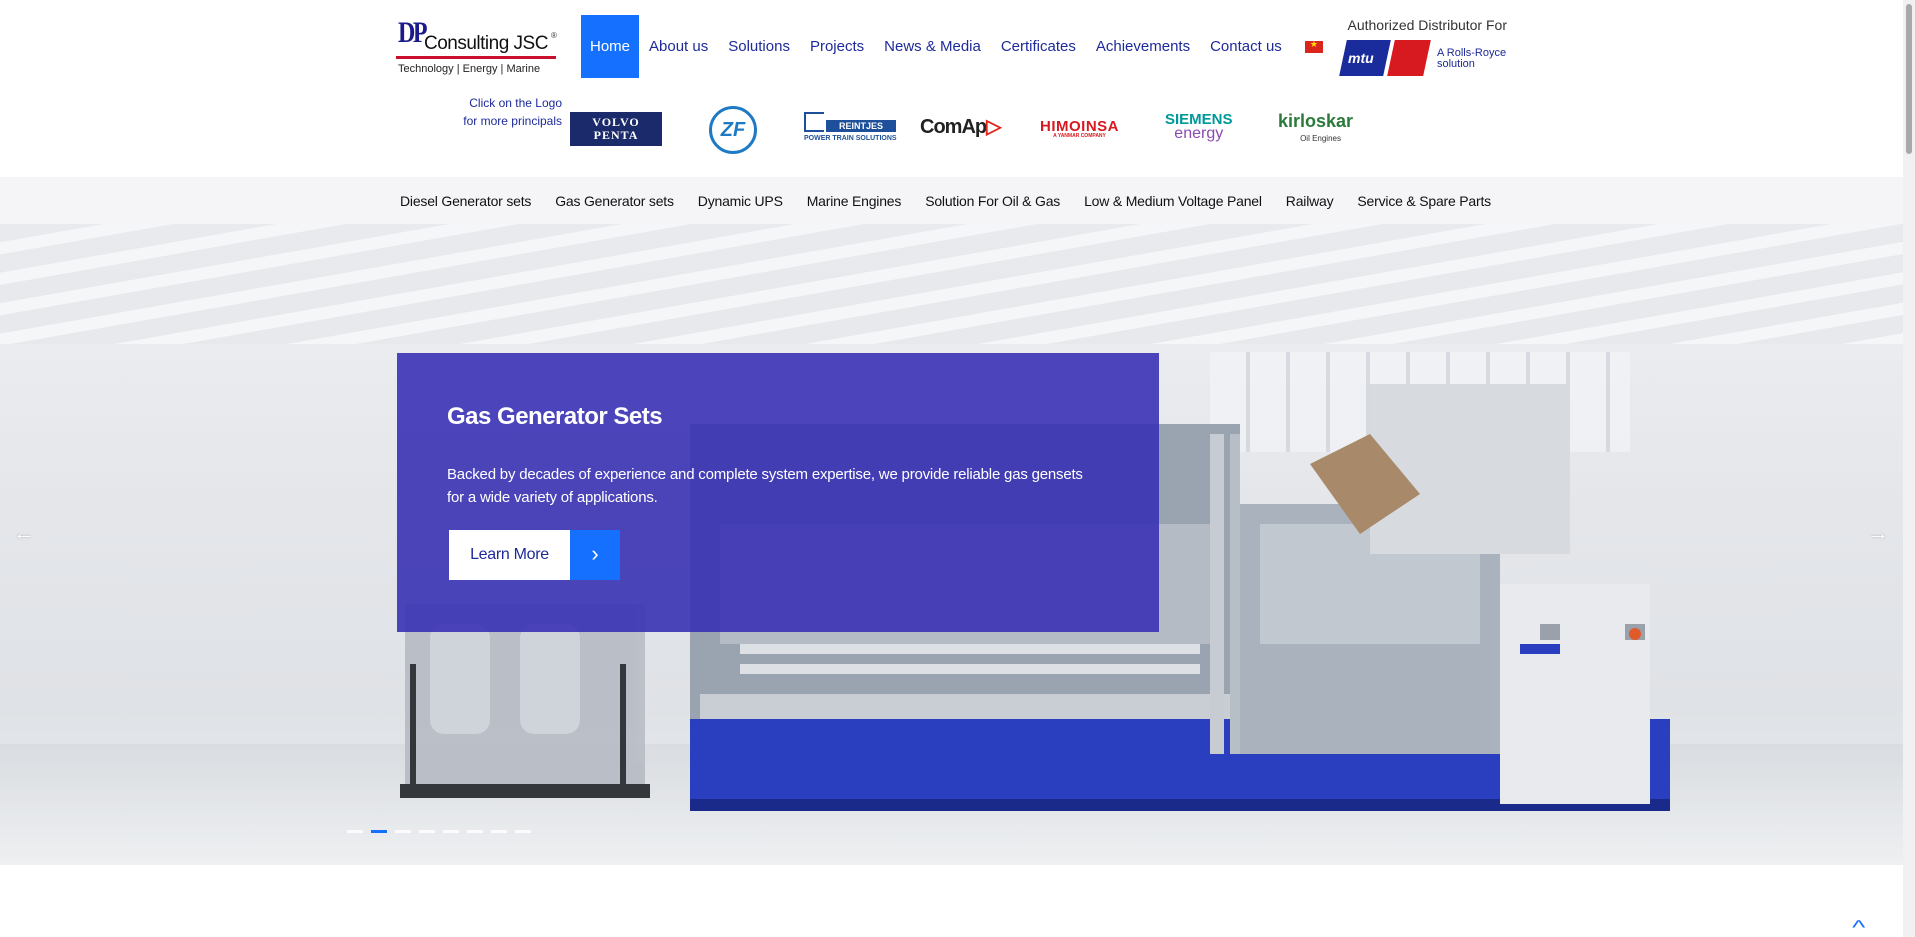  Describe the element at coordinates (993, 127) in the screenshot. I see `comap-triangle-icon: ▷` at that location.